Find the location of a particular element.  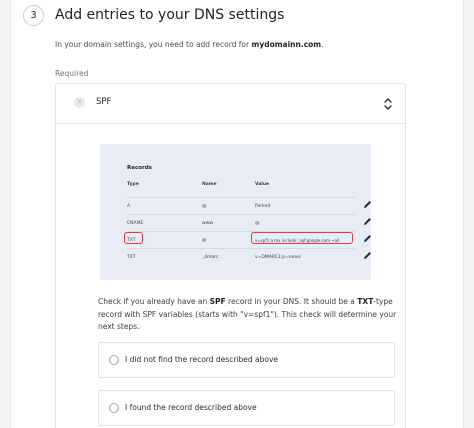

column-header-name: Name is located at coordinates (209, 184).